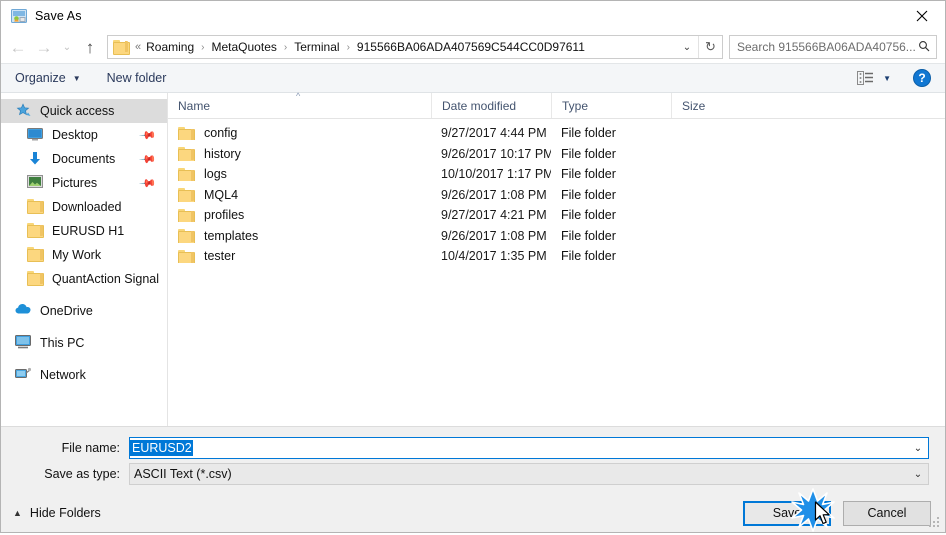 The image size is (946, 535). I want to click on help-label: ?, so click(922, 78).